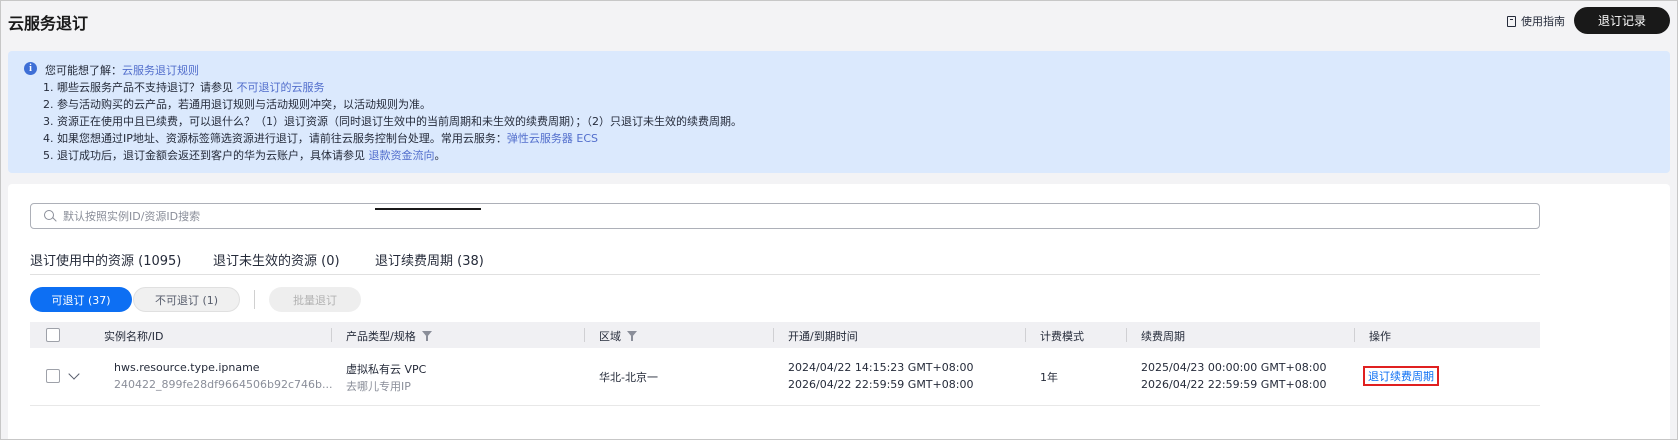 The height and width of the screenshot is (440, 1678). I want to click on search-input, so click(763, 216).